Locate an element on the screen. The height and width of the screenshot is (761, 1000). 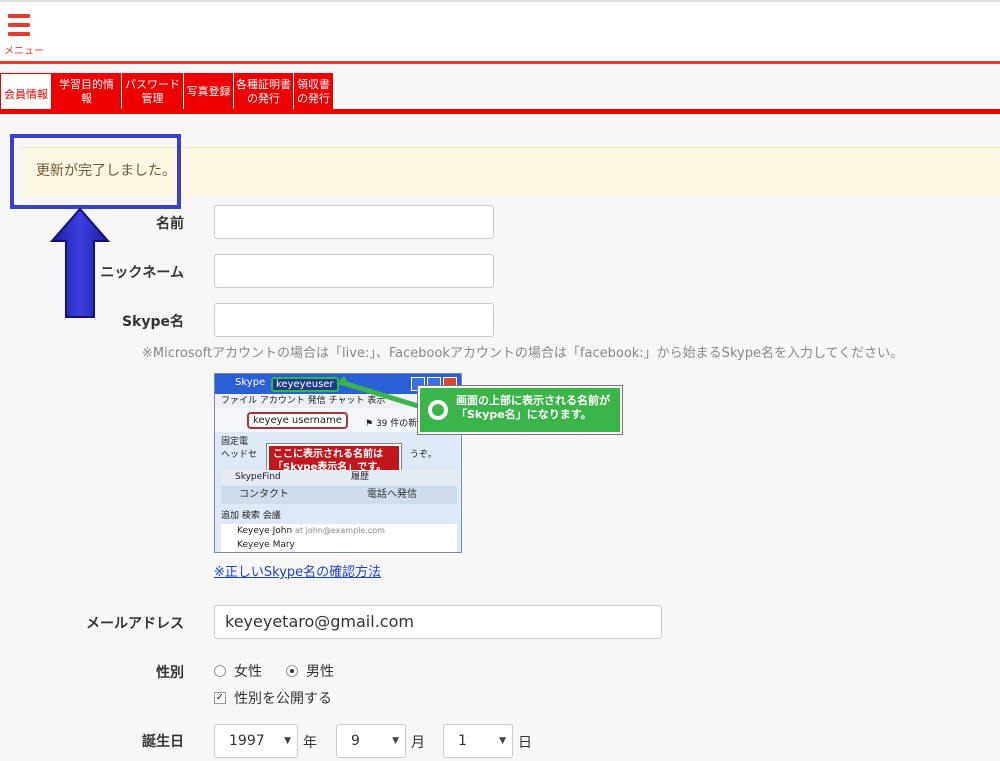
day-unit: 日 is located at coordinates (525, 743).